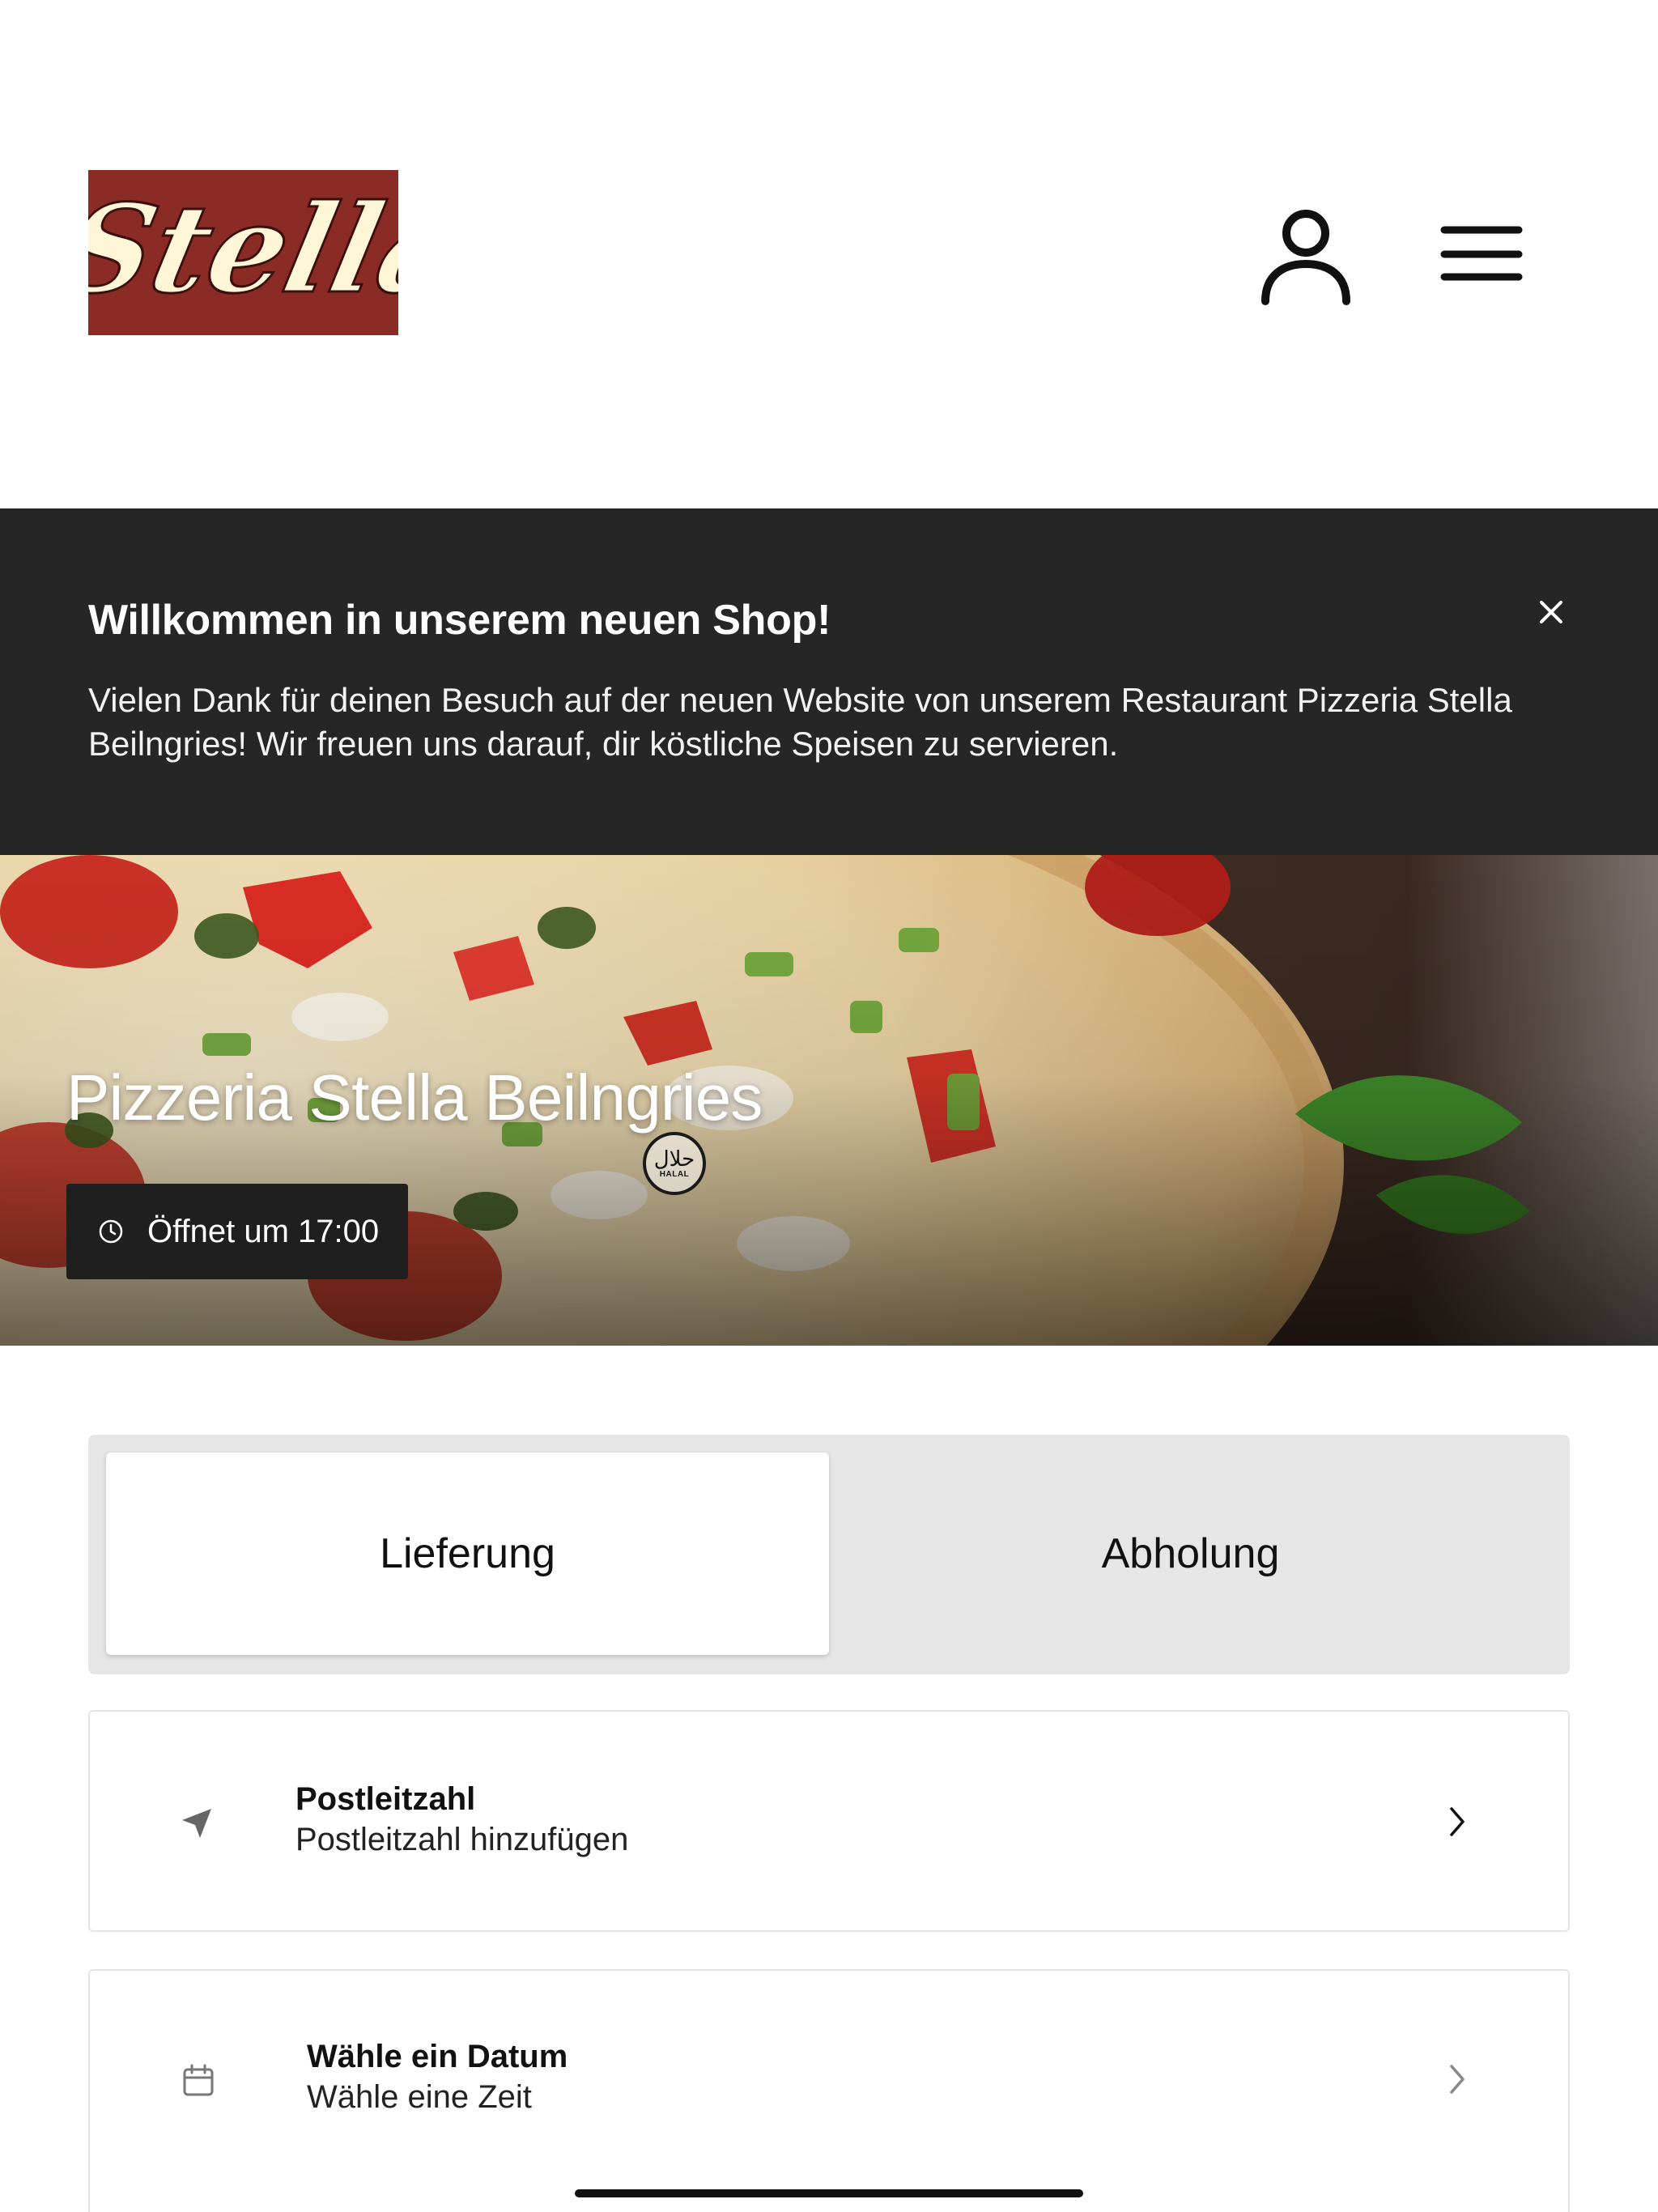 Image resolution: width=1658 pixels, height=2212 pixels. I want to click on date-title: Wähle ein Datum, so click(437, 2056).